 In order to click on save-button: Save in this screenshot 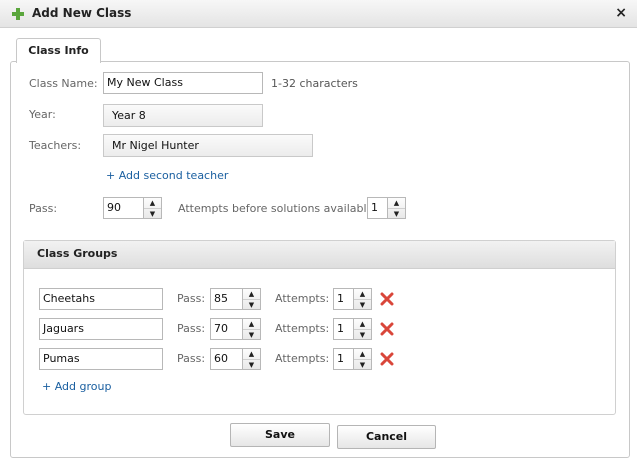, I will do `click(280, 435)`.